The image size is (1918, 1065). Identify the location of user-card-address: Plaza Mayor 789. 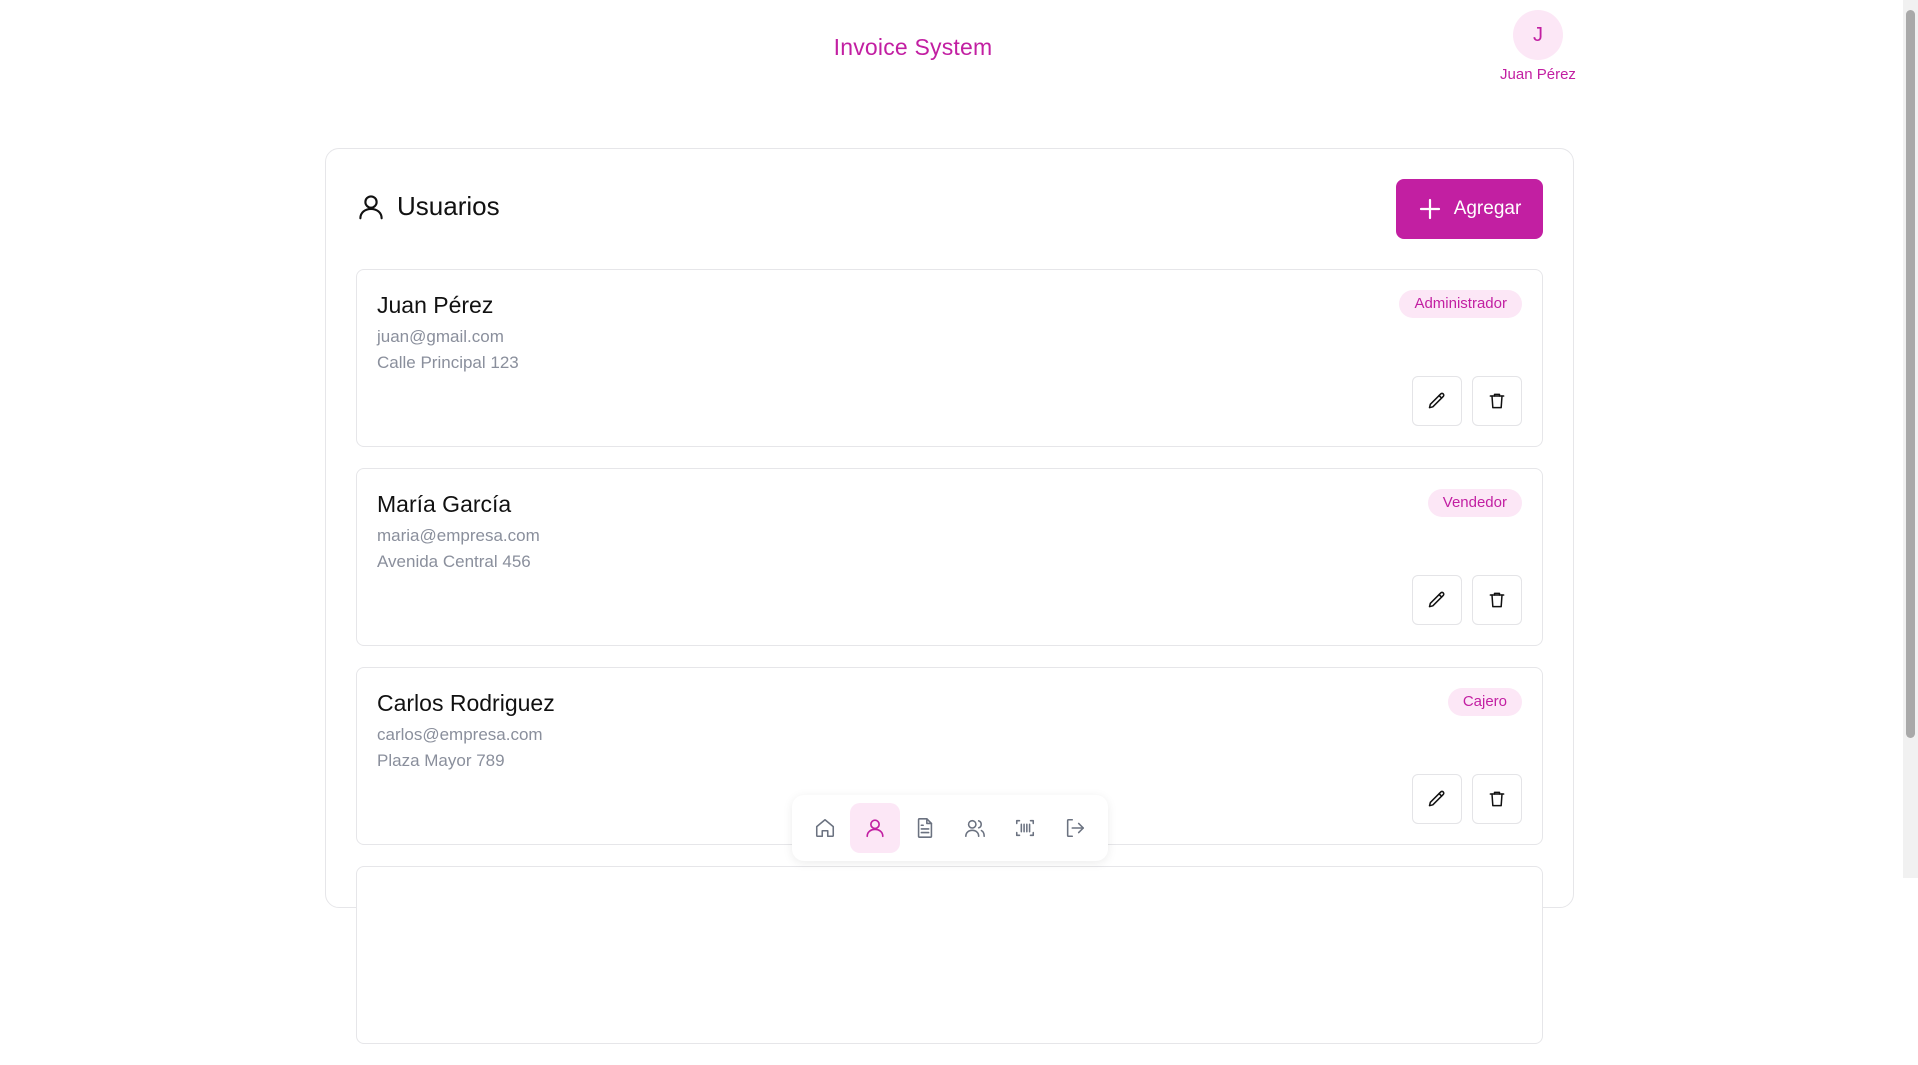
(441, 760).